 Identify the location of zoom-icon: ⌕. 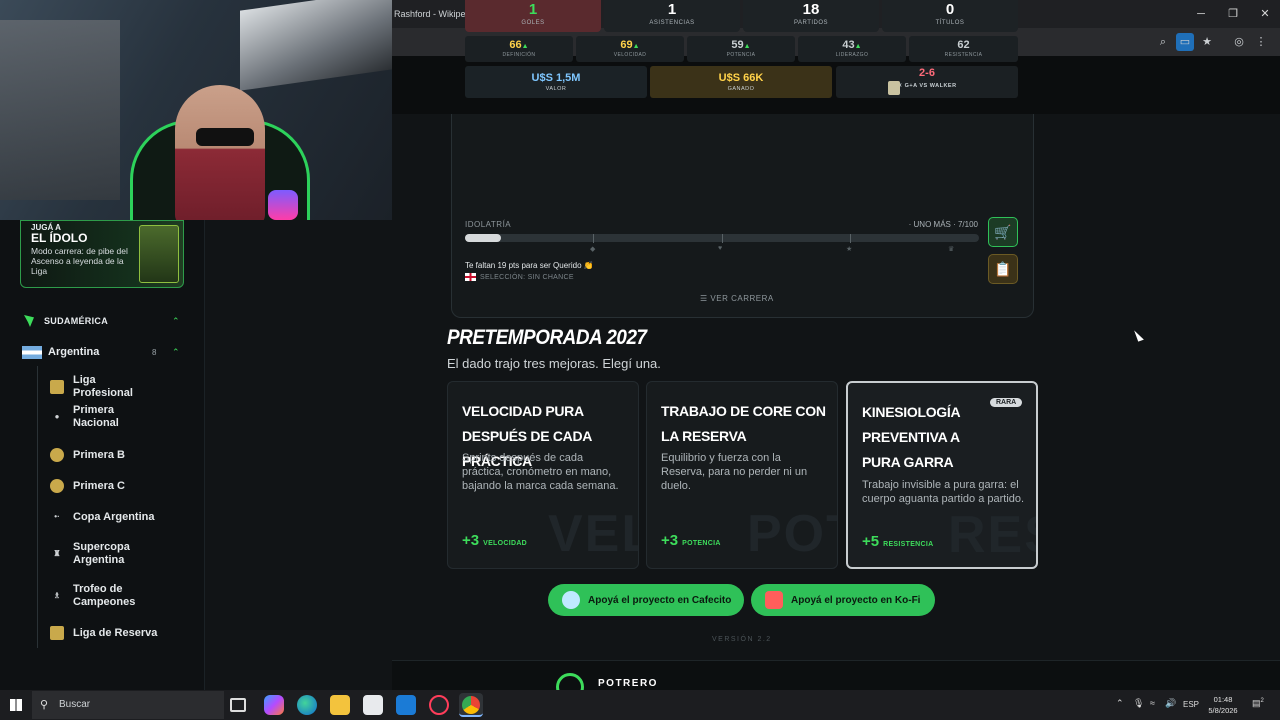
(1163, 42).